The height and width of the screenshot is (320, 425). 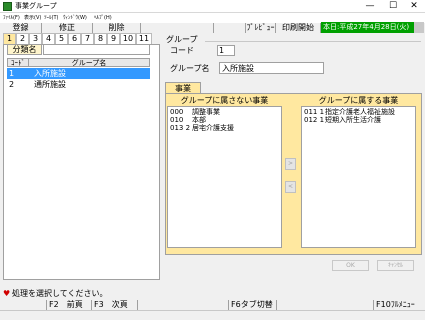 What do you see at coordinates (23, 305) in the screenshot?
I see `fkey-f1` at bounding box center [23, 305].